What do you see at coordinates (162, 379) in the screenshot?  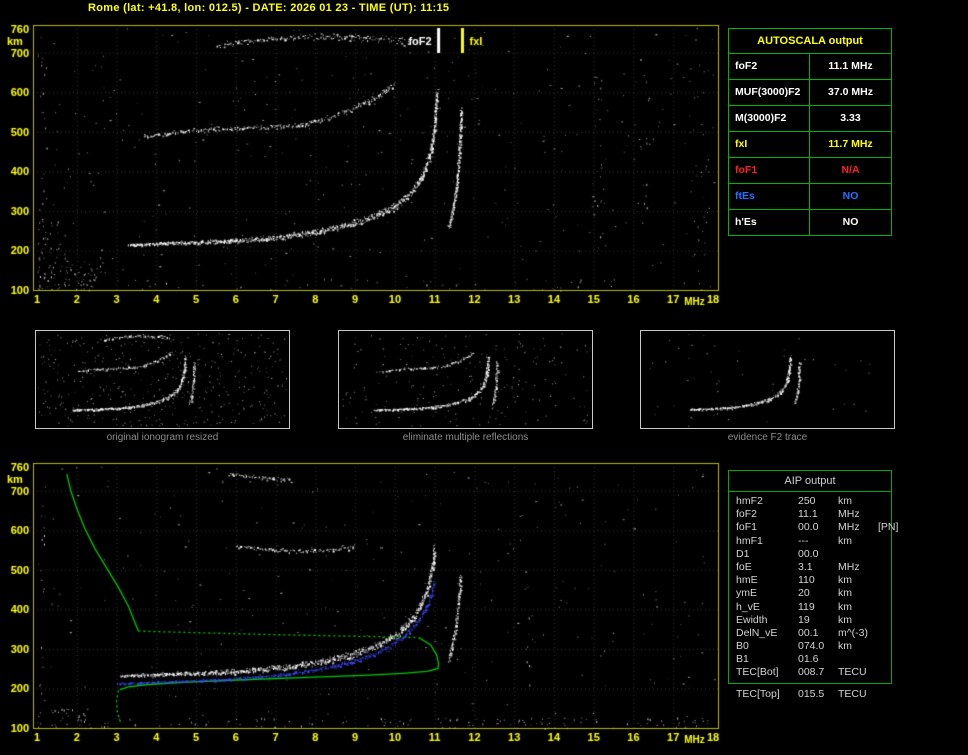 I see `thumbnail-original-ionogram` at bounding box center [162, 379].